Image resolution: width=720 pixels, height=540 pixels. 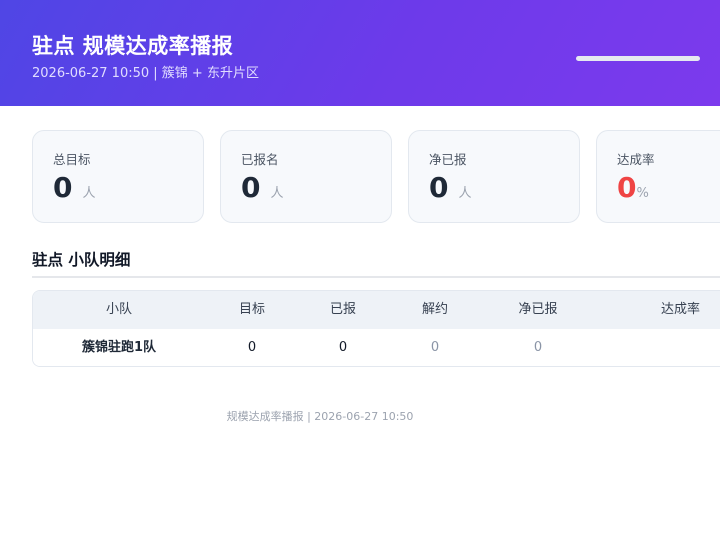 I want to click on stat-card-total-target: 总目标 0人, so click(x=118, y=176).